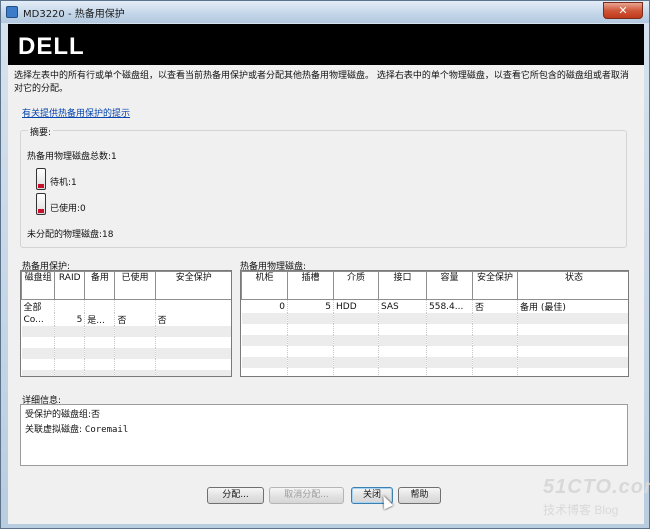  What do you see at coordinates (70, 319) in the screenshot?
I see `table-cell: 5` at bounding box center [70, 319].